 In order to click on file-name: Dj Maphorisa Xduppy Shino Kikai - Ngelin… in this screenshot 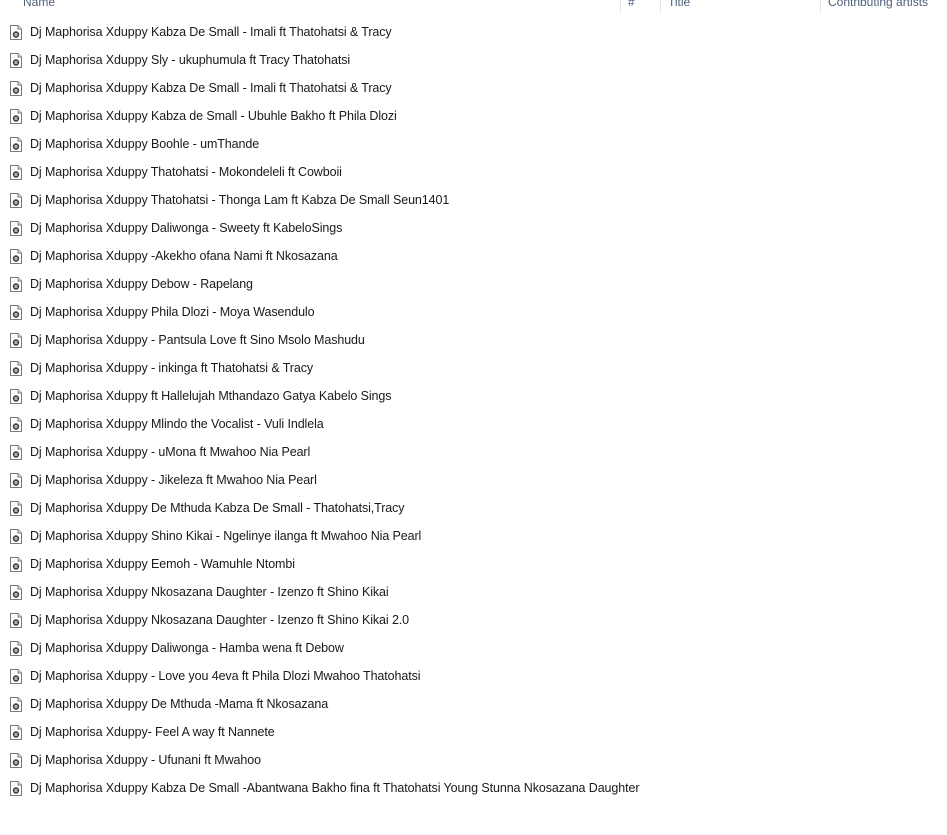, I will do `click(226, 536)`.